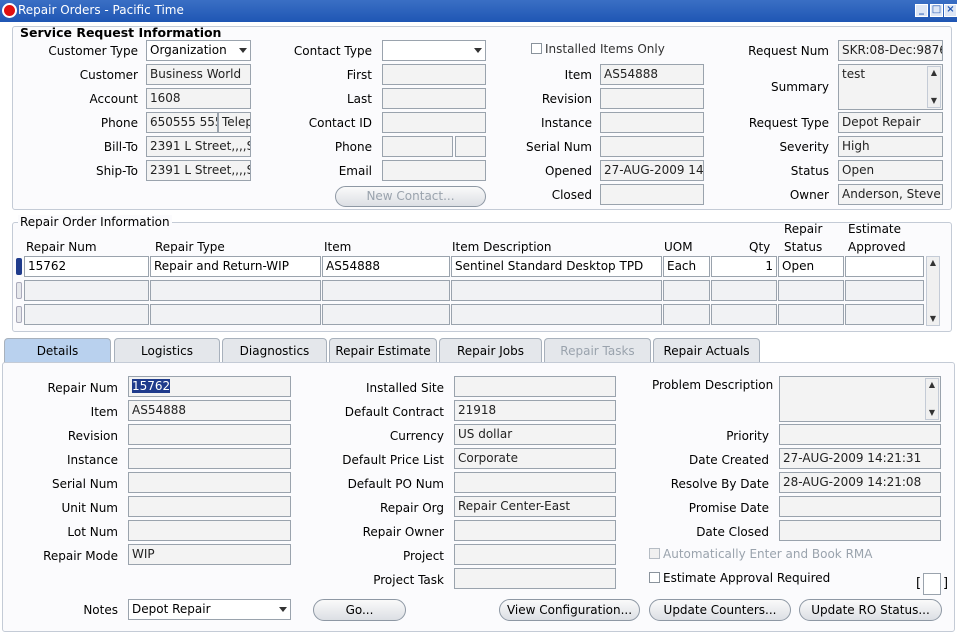  What do you see at coordinates (890, 50) in the screenshot?
I see `request-num-field: SKR:08-Dec:9876` at bounding box center [890, 50].